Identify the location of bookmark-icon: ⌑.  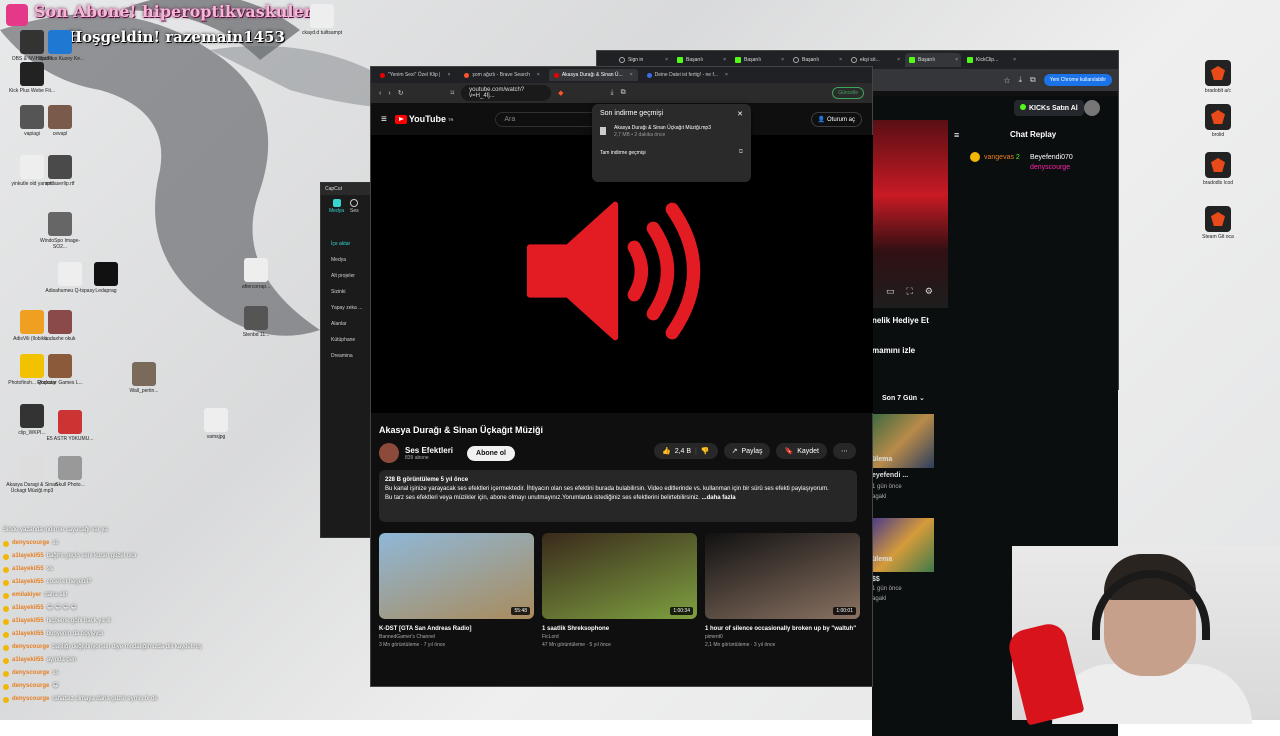
(453, 93).